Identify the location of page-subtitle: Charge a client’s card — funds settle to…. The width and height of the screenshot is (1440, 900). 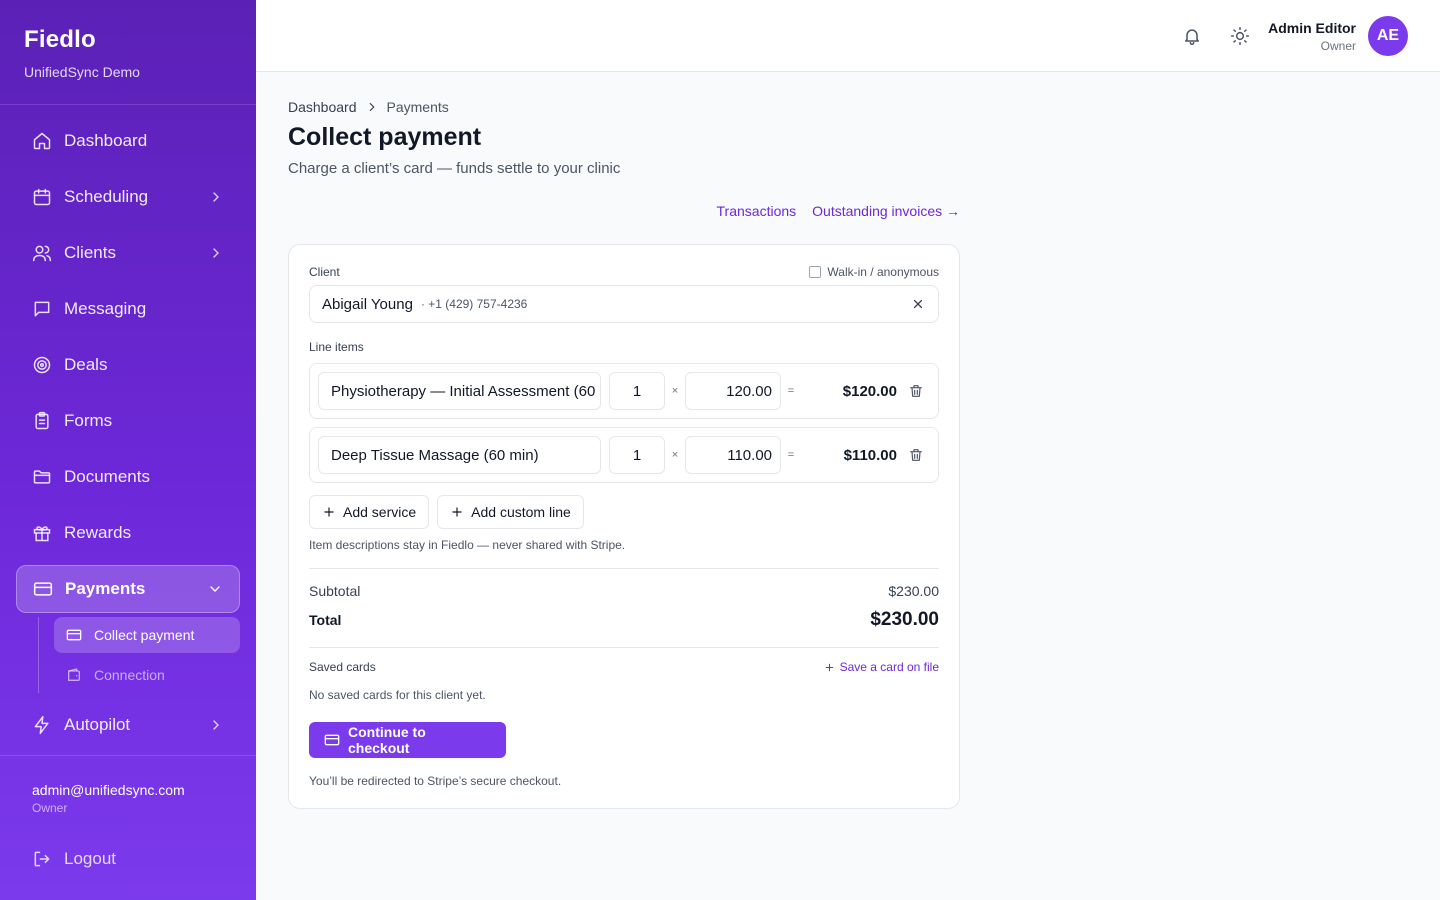
(454, 168).